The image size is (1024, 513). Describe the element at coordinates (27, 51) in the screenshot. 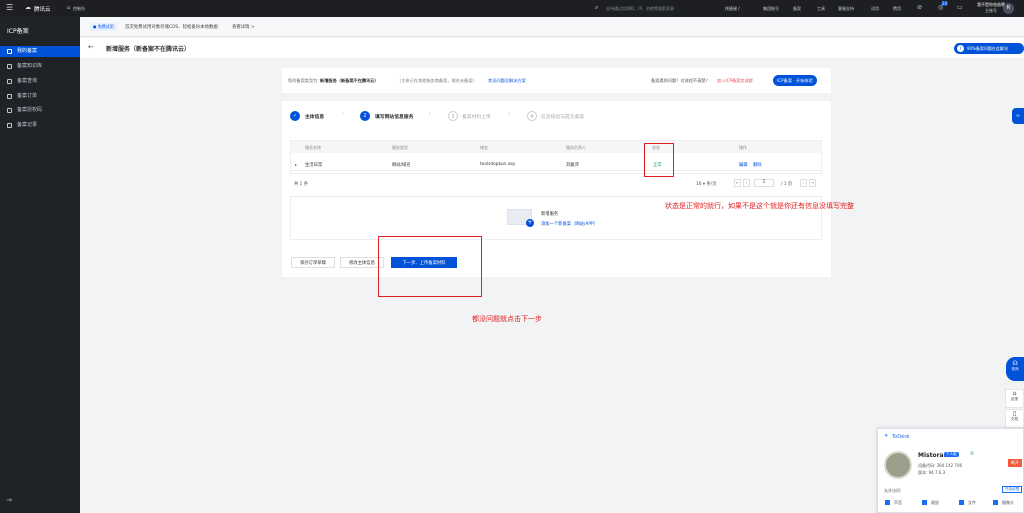

I see `sidebar-item-label: 我的备案` at that location.